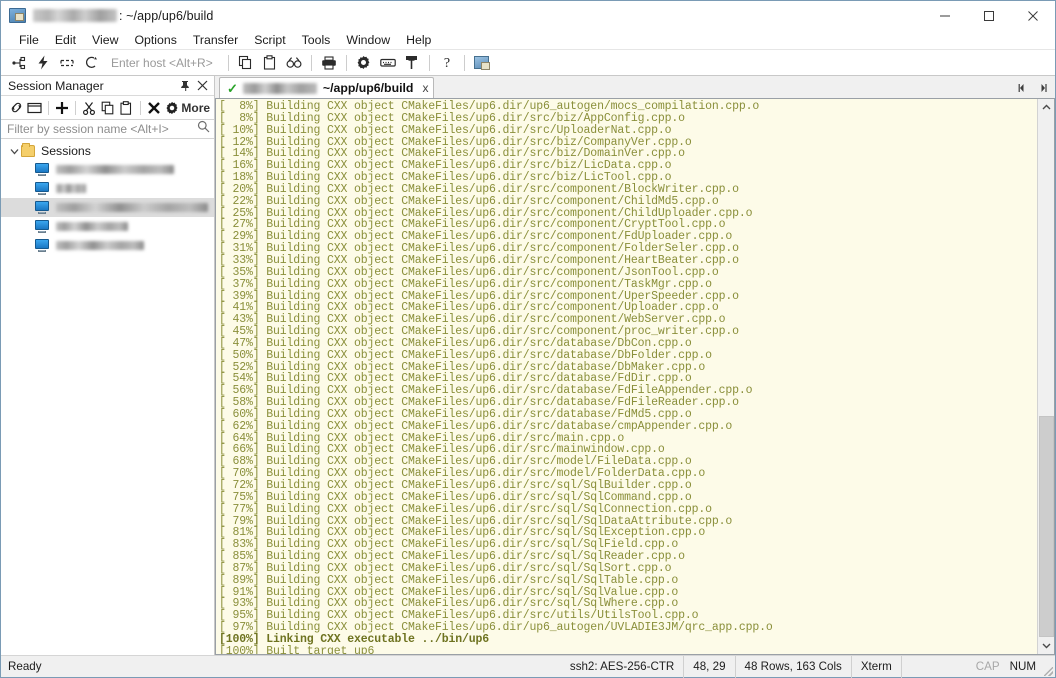  I want to click on find-icon, so click(294, 63).